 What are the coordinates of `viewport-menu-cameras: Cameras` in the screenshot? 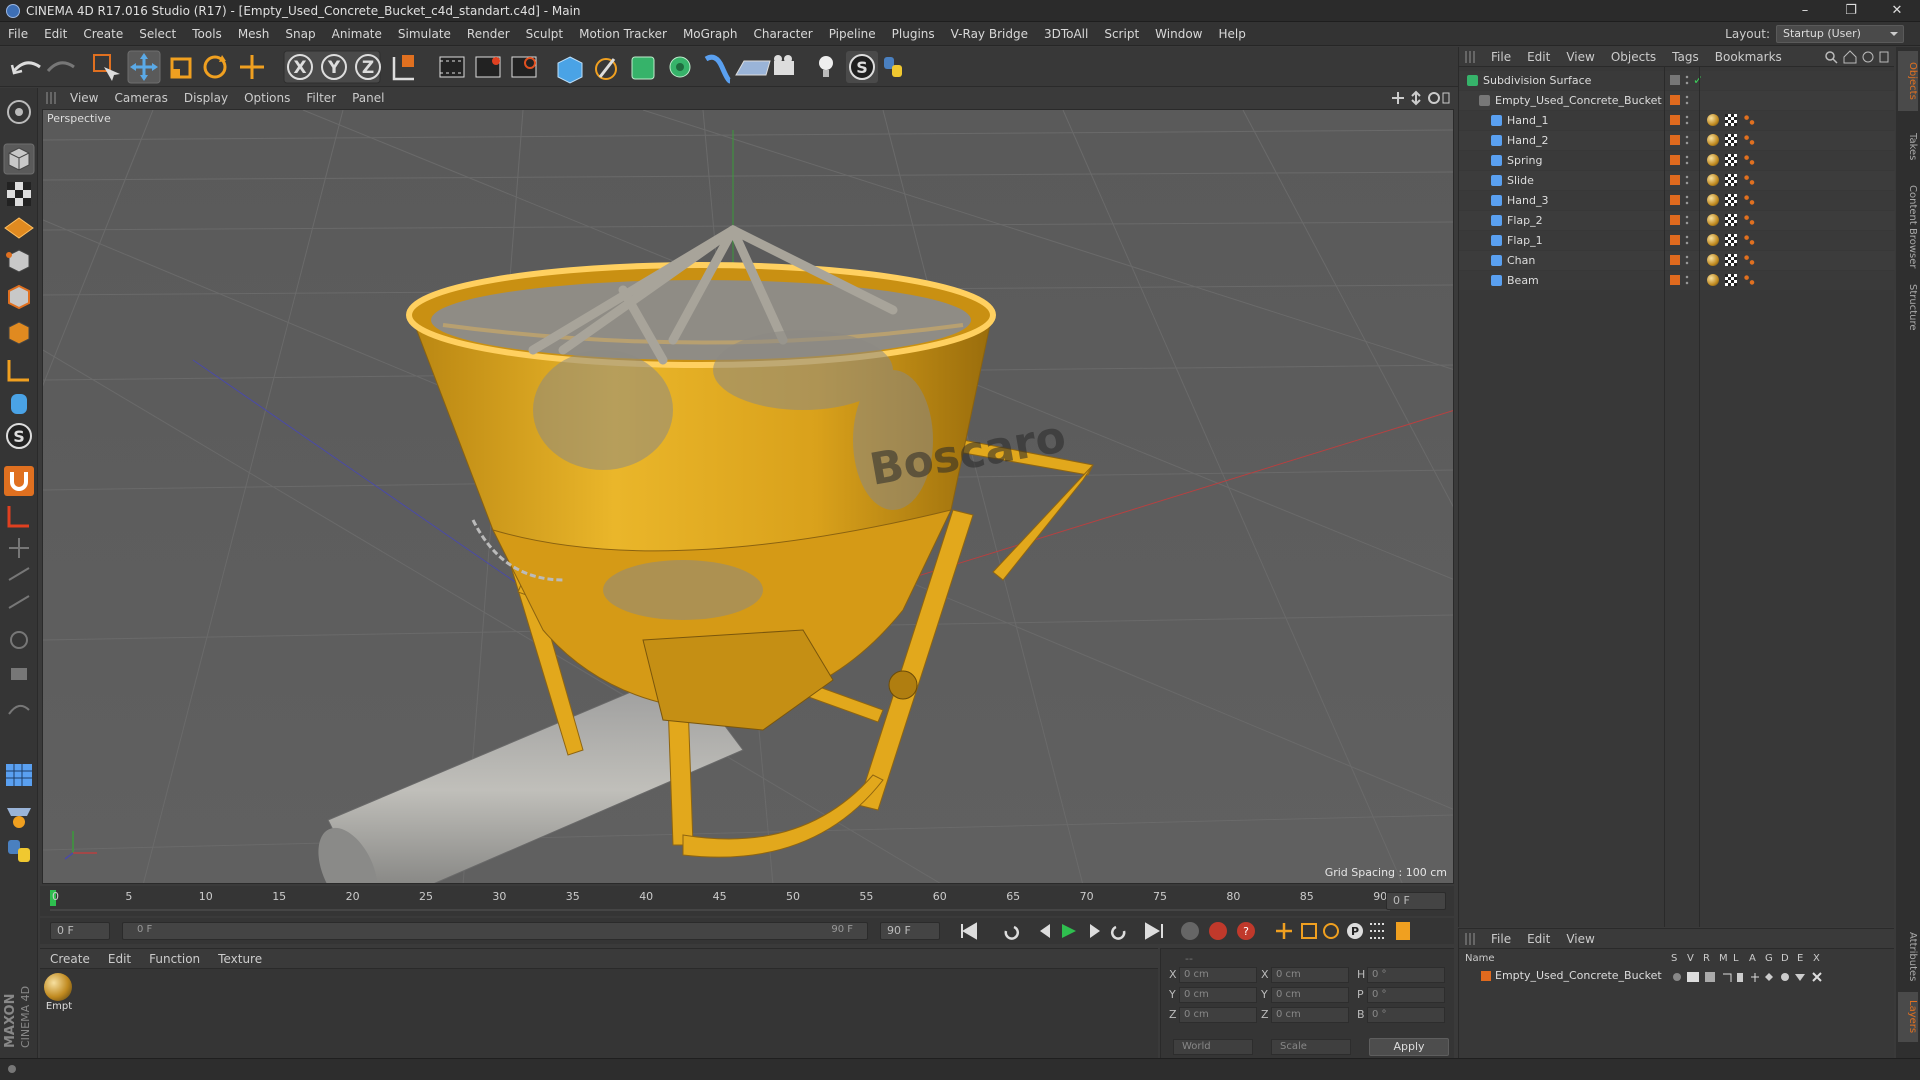 It's located at (142, 98).